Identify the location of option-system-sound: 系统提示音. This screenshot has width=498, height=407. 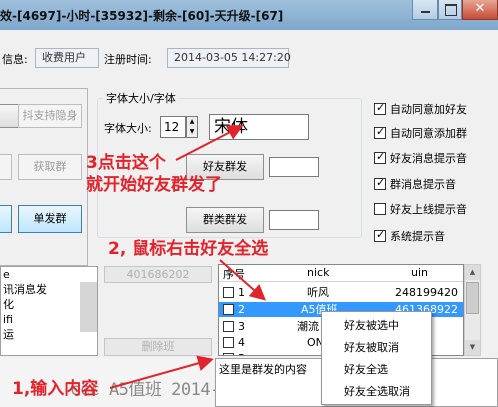
(409, 236).